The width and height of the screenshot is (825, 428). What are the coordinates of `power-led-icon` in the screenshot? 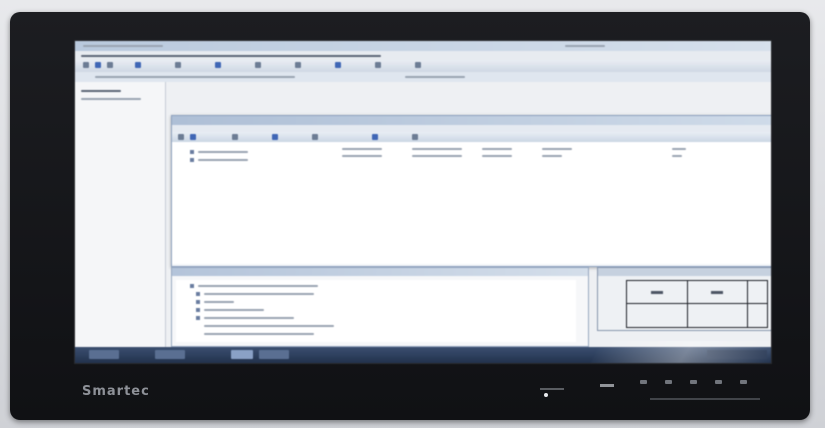 It's located at (546, 395).